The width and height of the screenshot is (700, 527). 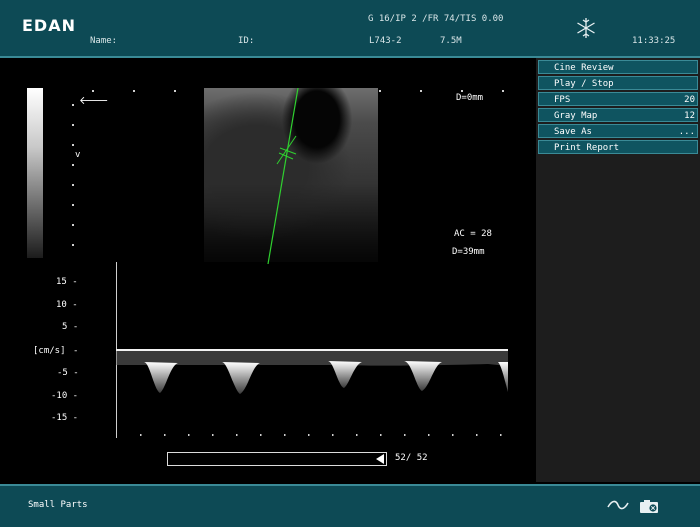 I want to click on doppler-tick-15: 15 -, so click(x=67, y=282).